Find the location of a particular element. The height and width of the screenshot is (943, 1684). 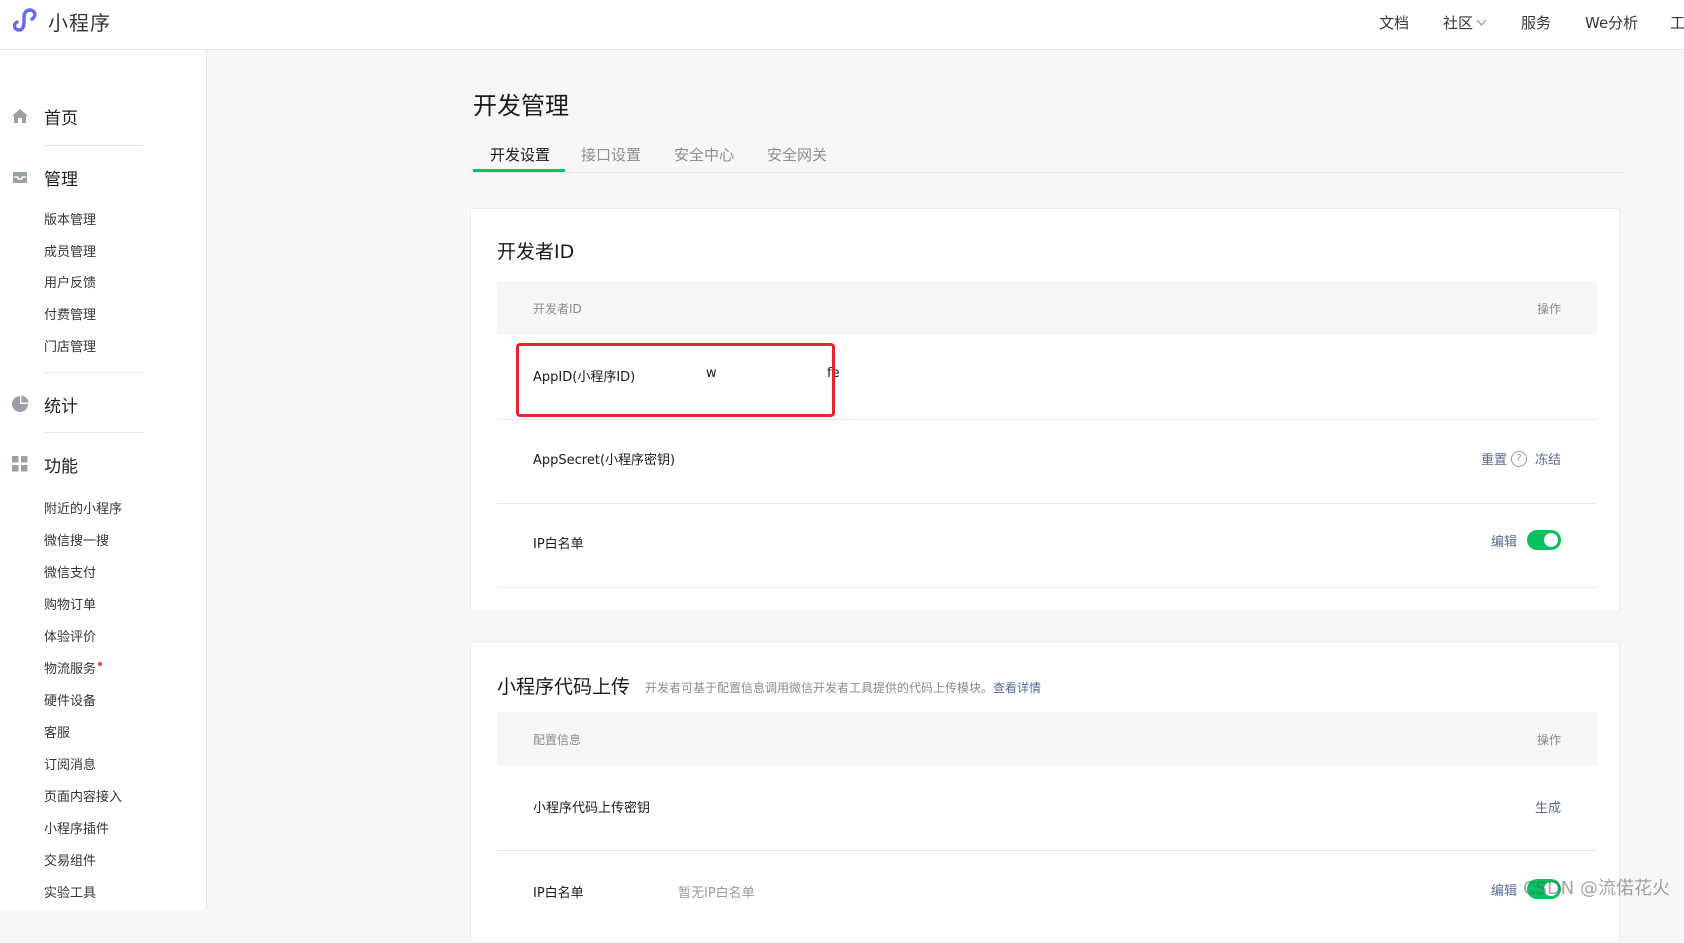

sidebar-item-hardware: 硬件设备 is located at coordinates (70, 699).